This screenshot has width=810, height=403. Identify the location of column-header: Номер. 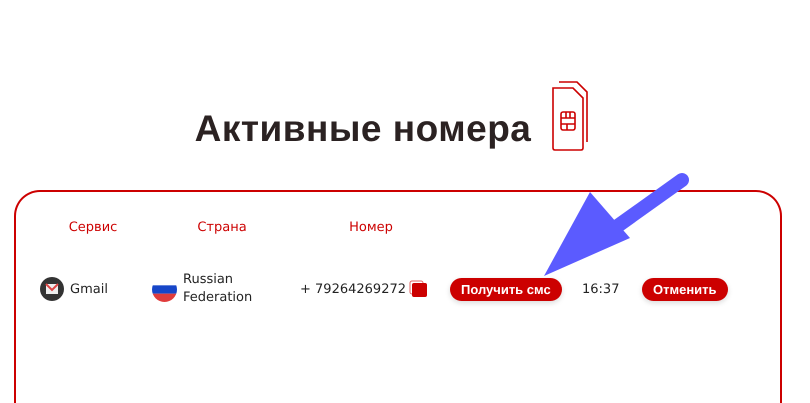
(371, 227).